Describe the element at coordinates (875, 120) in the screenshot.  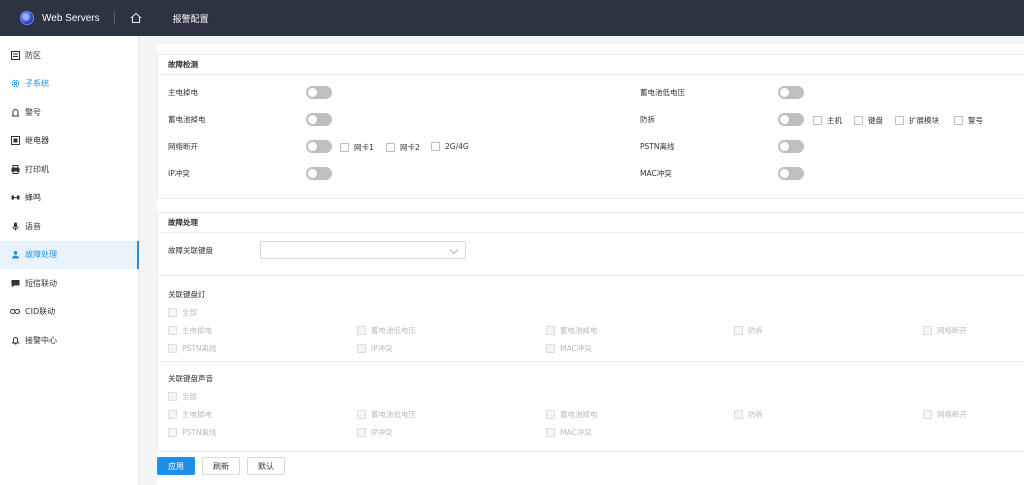
I see `checkbox-label: 键盘` at that location.